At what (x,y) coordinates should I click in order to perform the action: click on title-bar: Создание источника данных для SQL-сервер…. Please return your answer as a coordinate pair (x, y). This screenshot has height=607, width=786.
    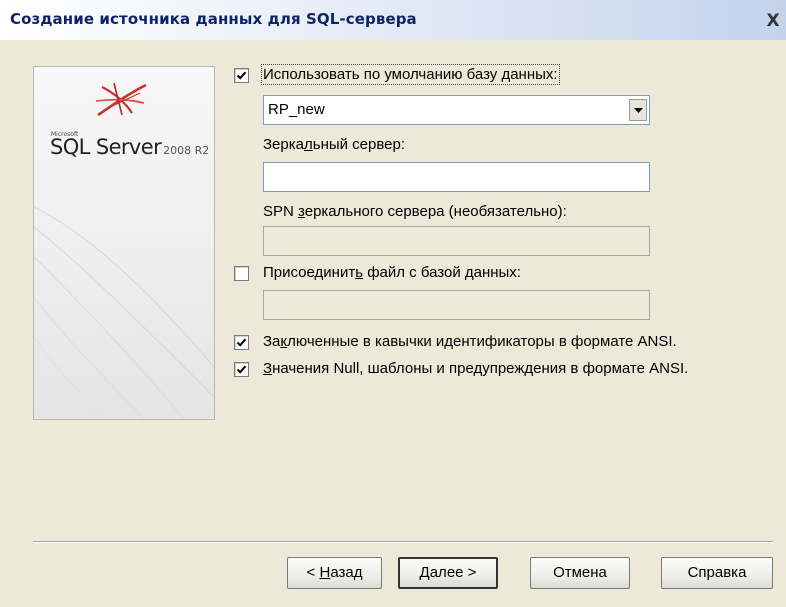
    Looking at the image, I should click on (393, 20).